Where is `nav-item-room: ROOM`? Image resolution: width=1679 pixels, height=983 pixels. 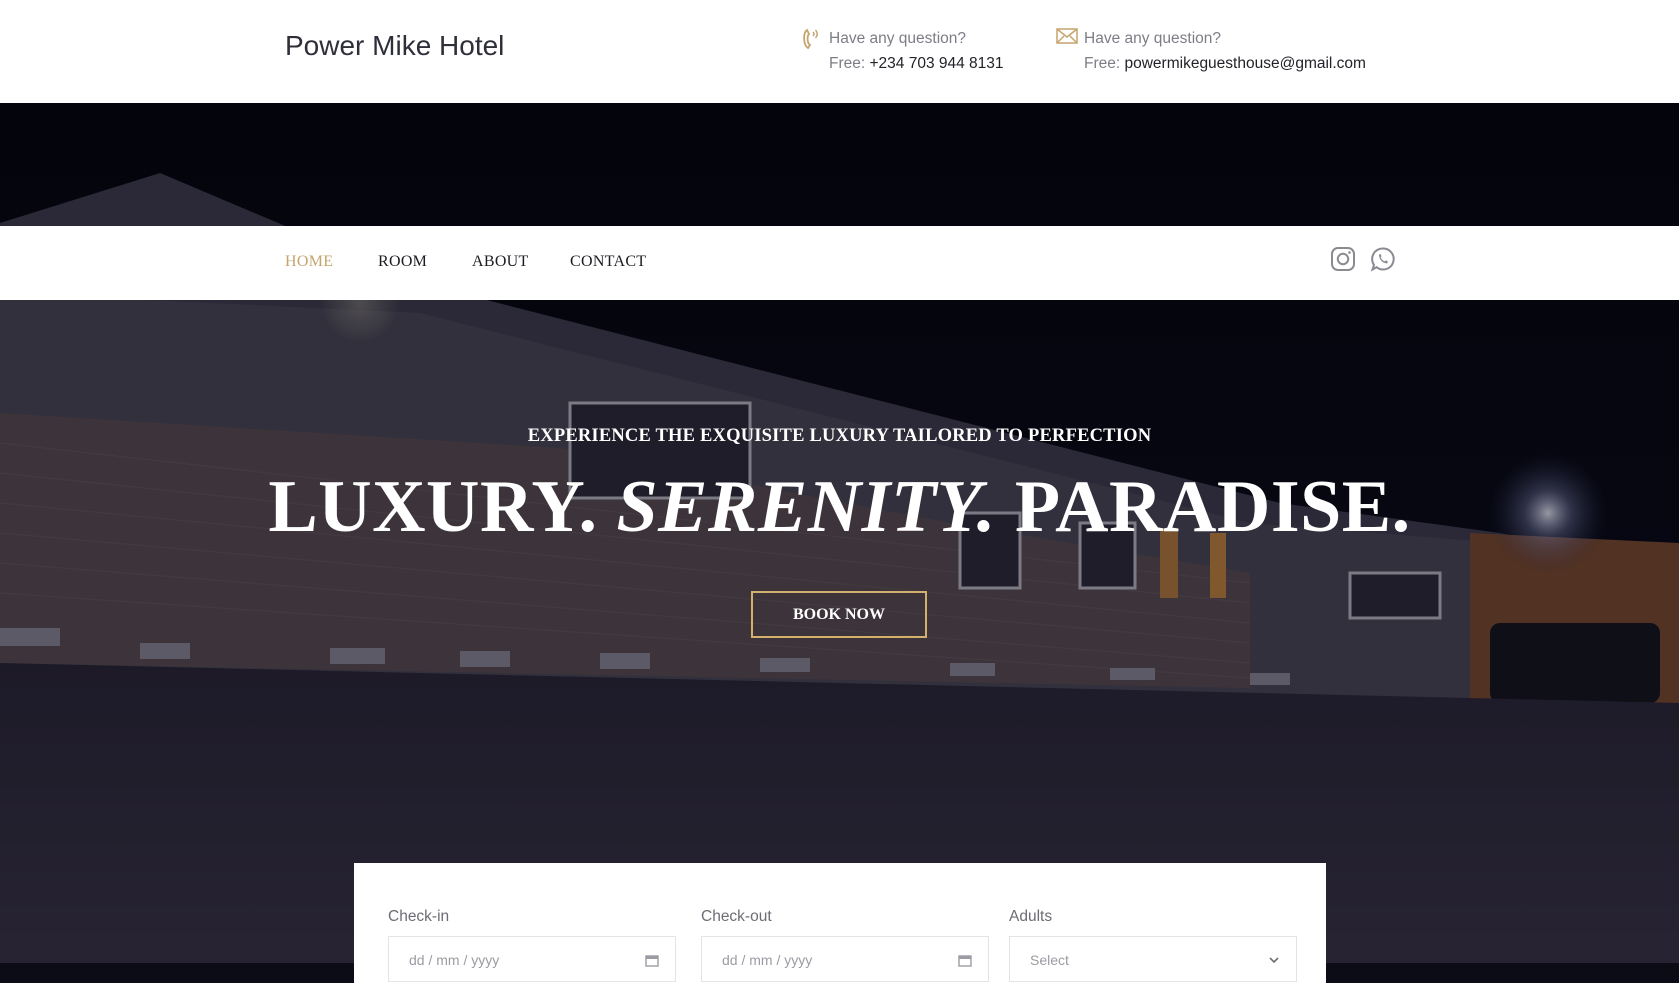
nav-item-room: ROOM is located at coordinates (402, 262).